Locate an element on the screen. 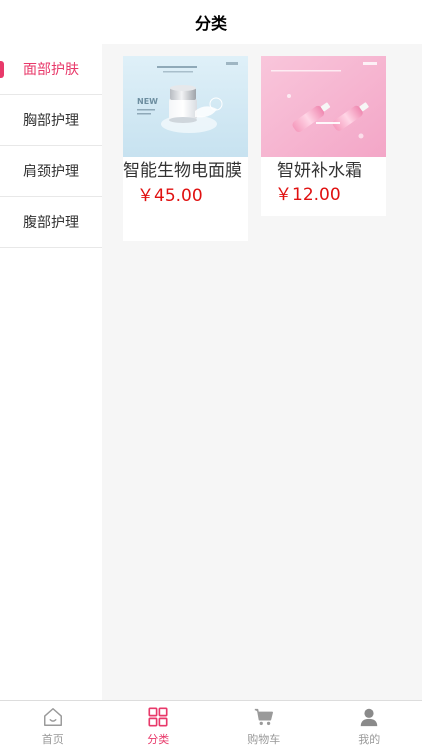  pink-bottles-product-image is located at coordinates (323, 106).